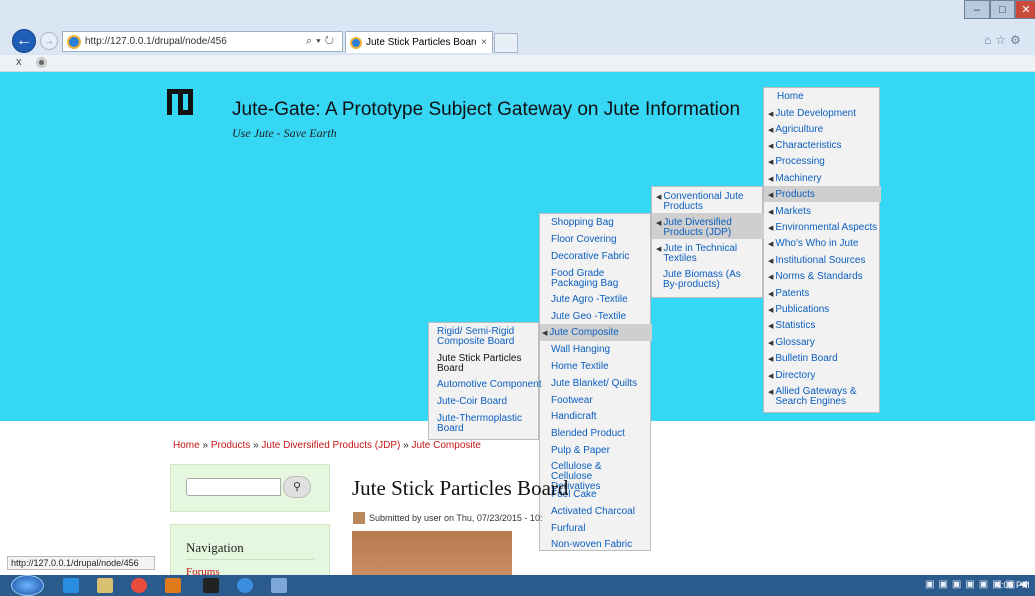  Describe the element at coordinates (822, 309) in the screenshot. I see `main-menu-item: ◀ Publications` at that location.